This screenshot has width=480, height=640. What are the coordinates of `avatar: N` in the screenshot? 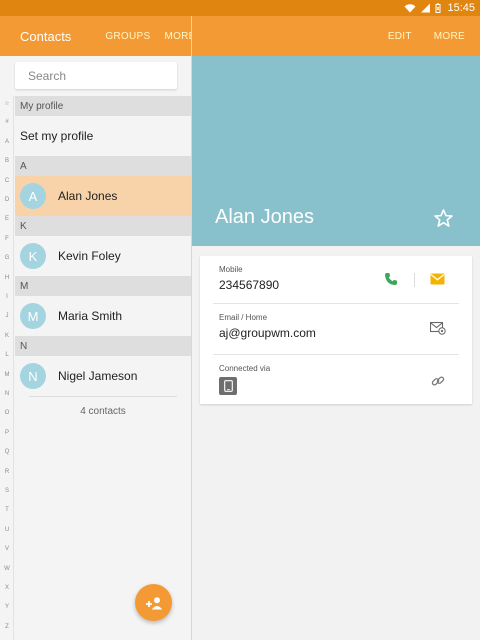 It's located at (33, 376).